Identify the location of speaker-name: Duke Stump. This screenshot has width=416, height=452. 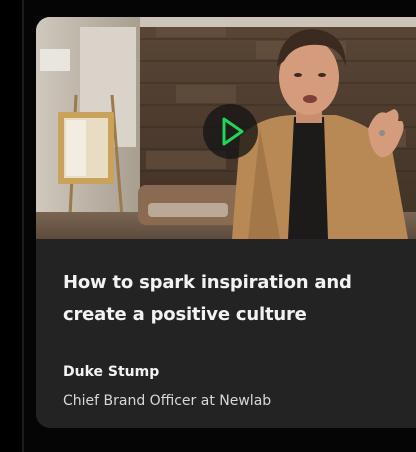
(111, 372).